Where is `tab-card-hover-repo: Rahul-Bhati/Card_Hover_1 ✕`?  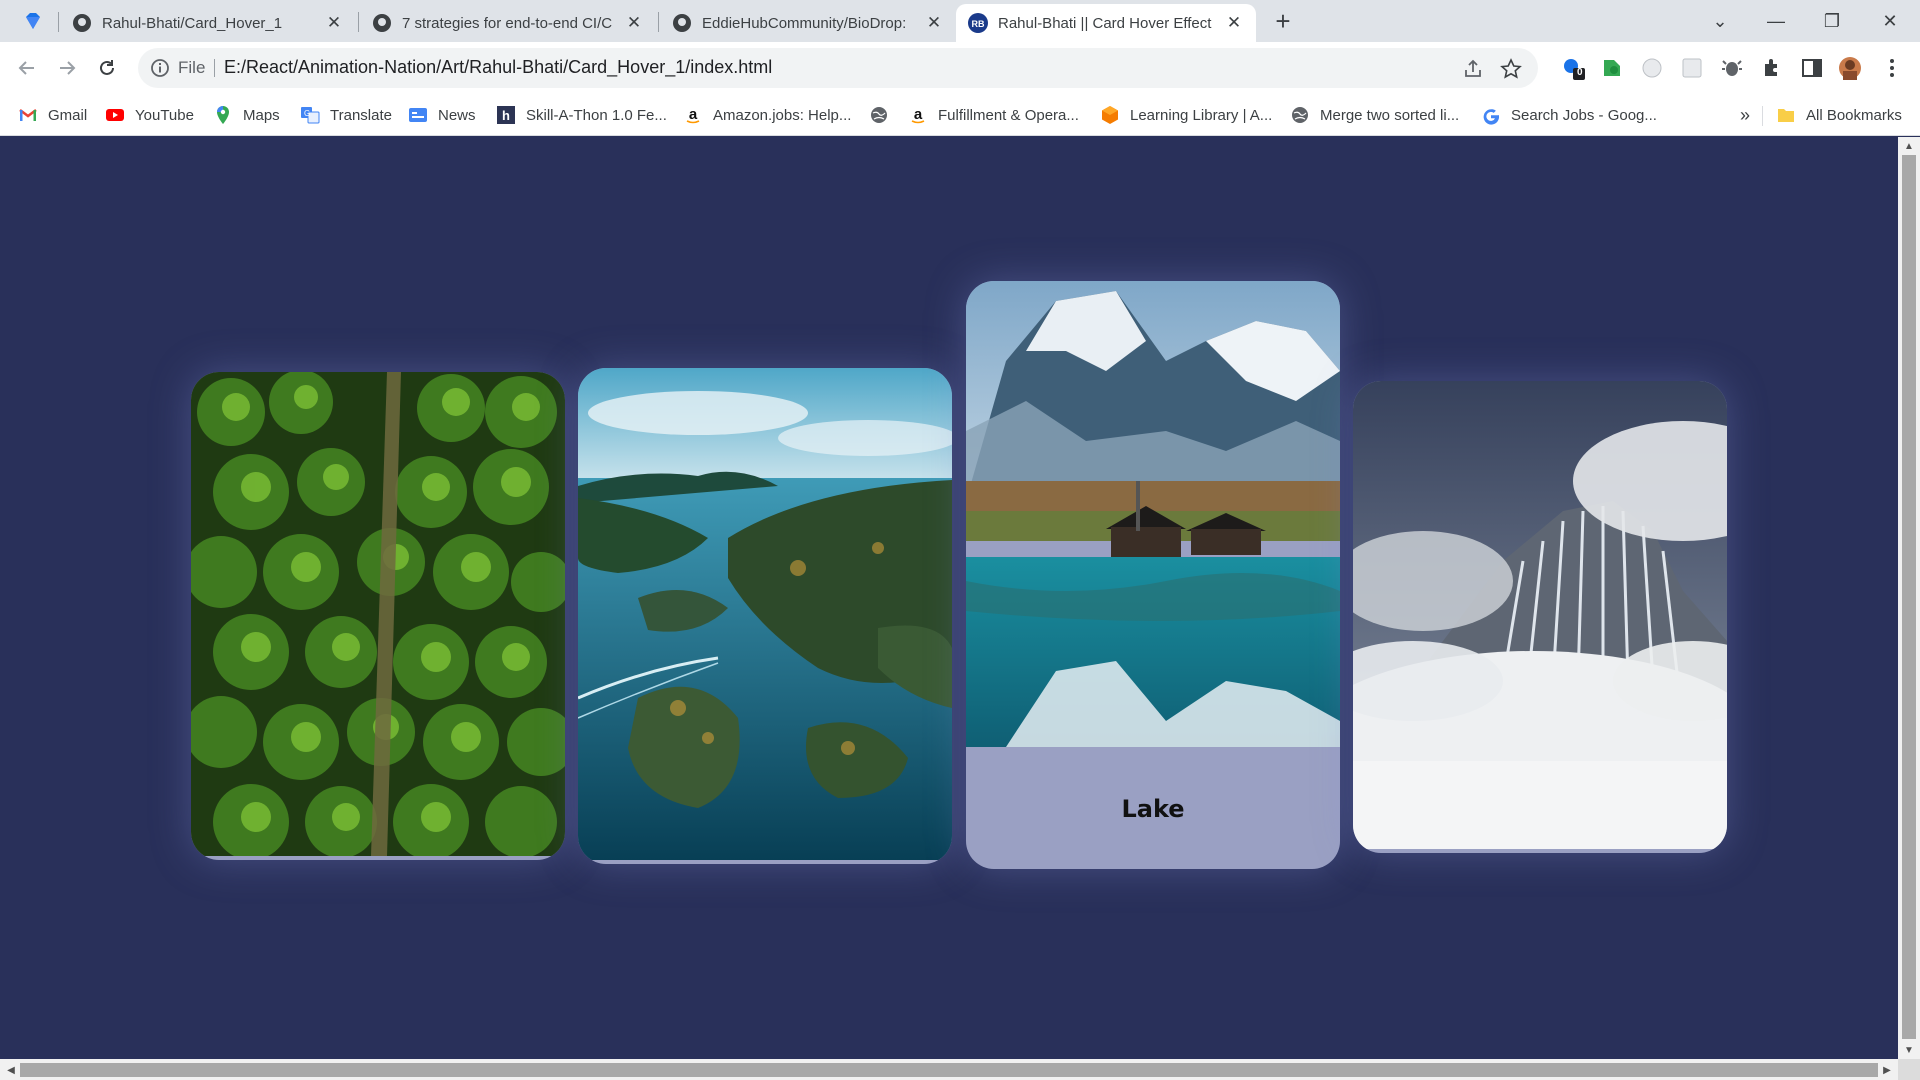 tab-card-hover-repo: Rahul-Bhati/Card_Hover_1 ✕ is located at coordinates (208, 23).